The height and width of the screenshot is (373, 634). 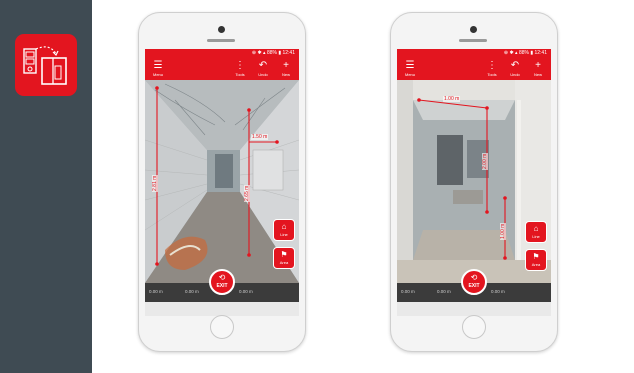 I want to click on measurement-label-vertical-upper: 2.00 m, so click(x=485, y=161).